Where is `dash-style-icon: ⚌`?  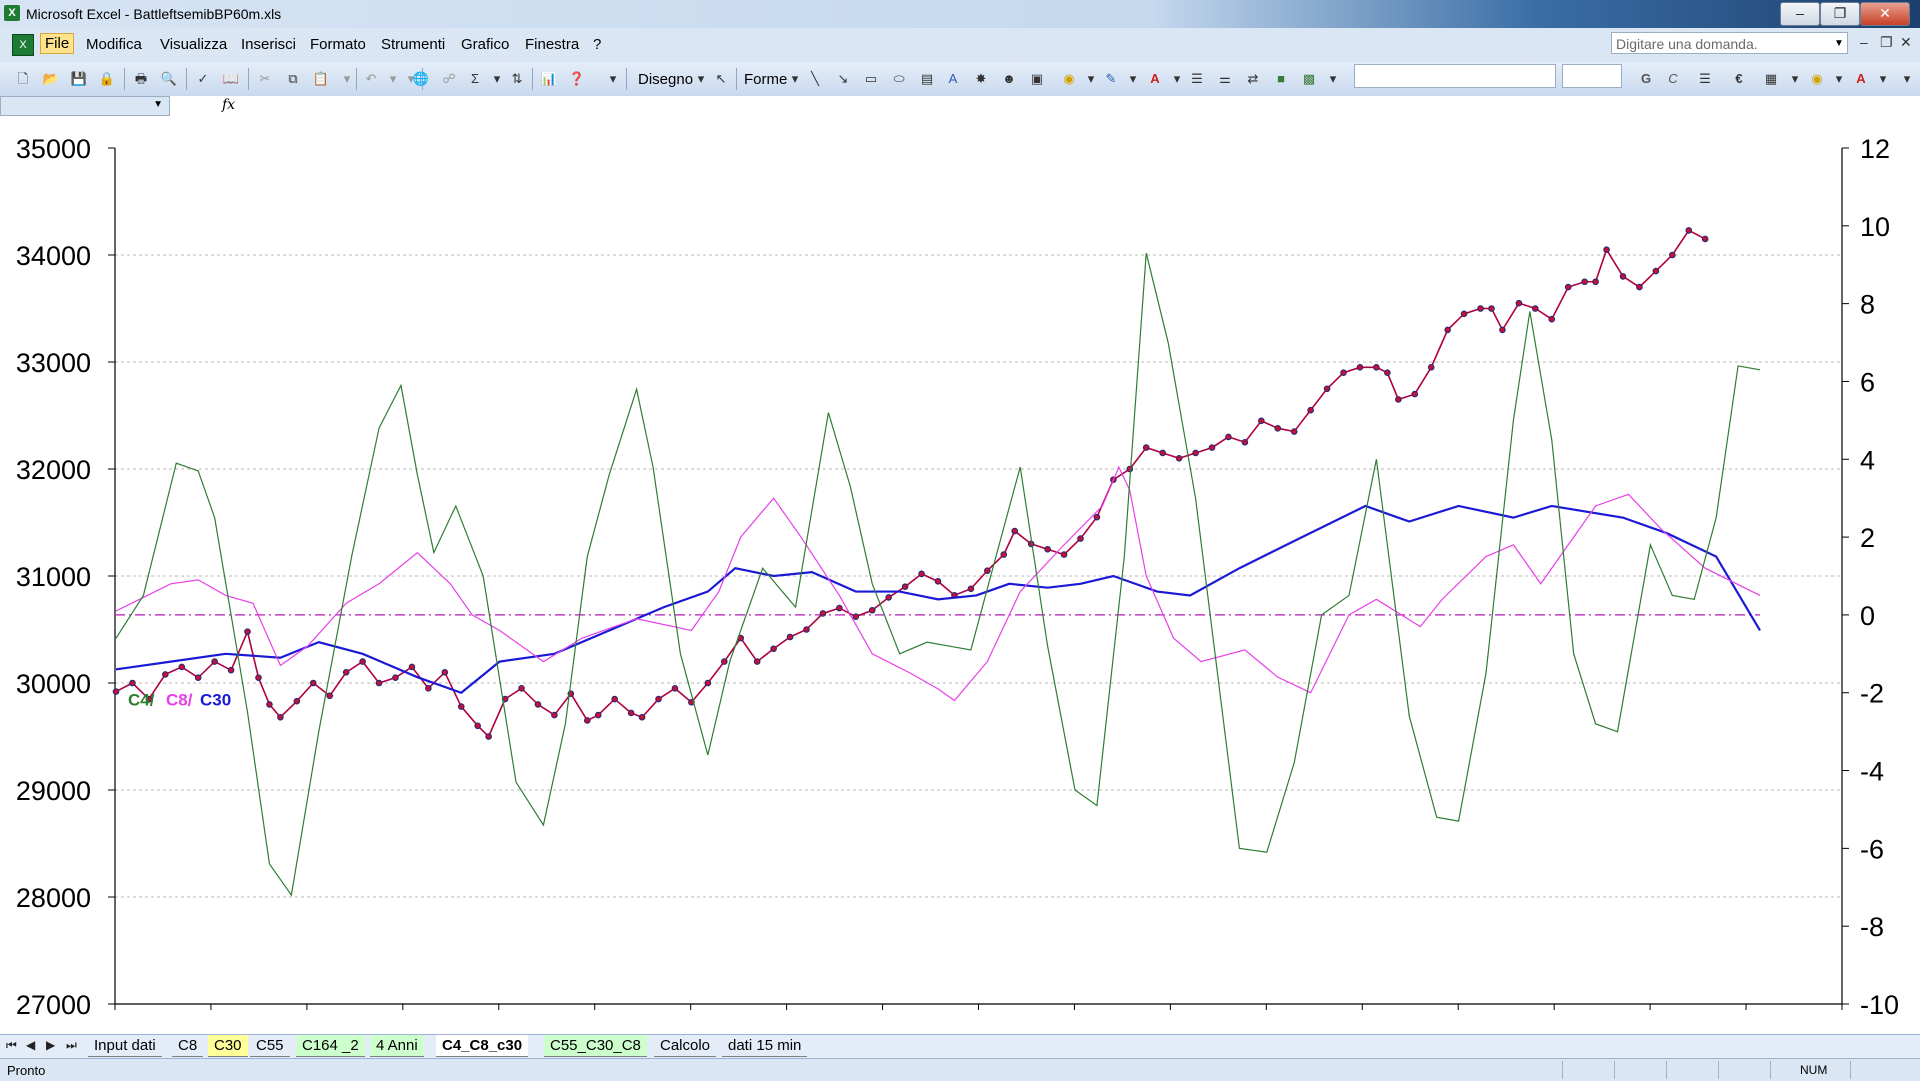 dash-style-icon: ⚌ is located at coordinates (1225, 79).